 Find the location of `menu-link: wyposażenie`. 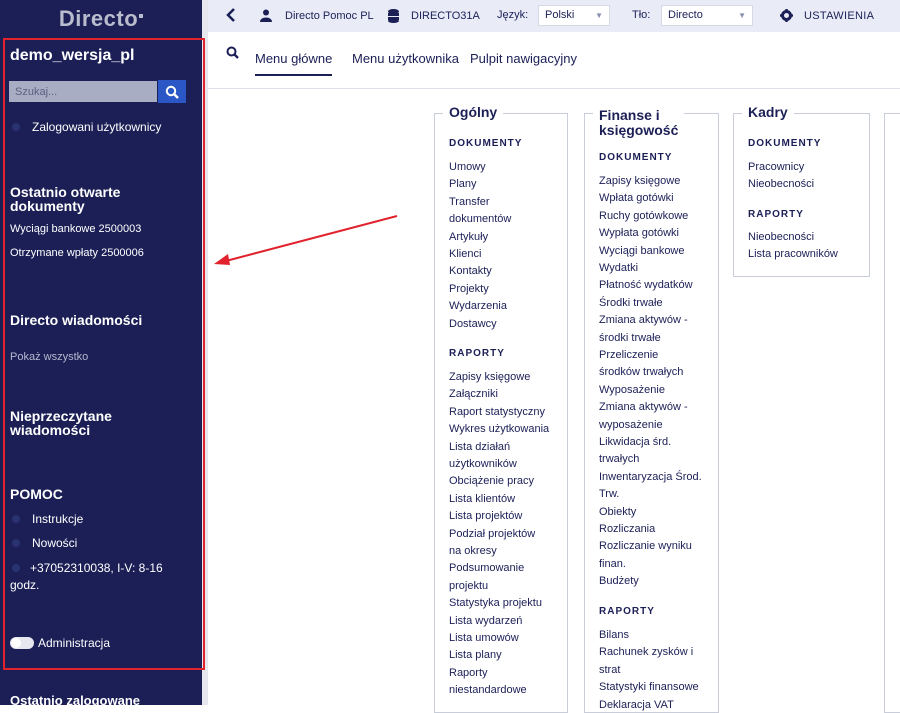

menu-link: wyposażenie is located at coordinates (631, 425).